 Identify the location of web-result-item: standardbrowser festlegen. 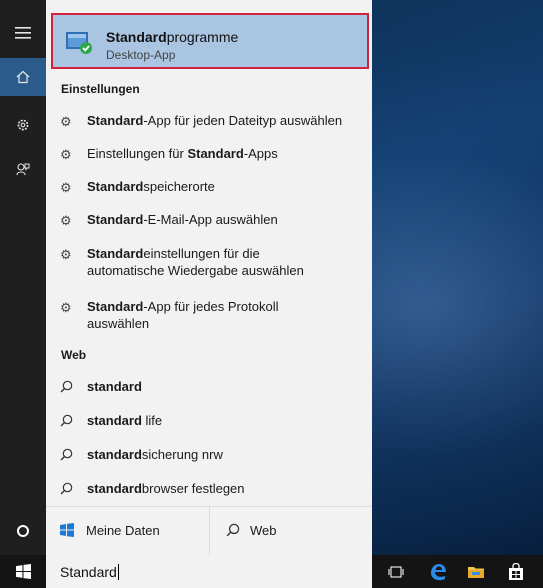
(209, 489).